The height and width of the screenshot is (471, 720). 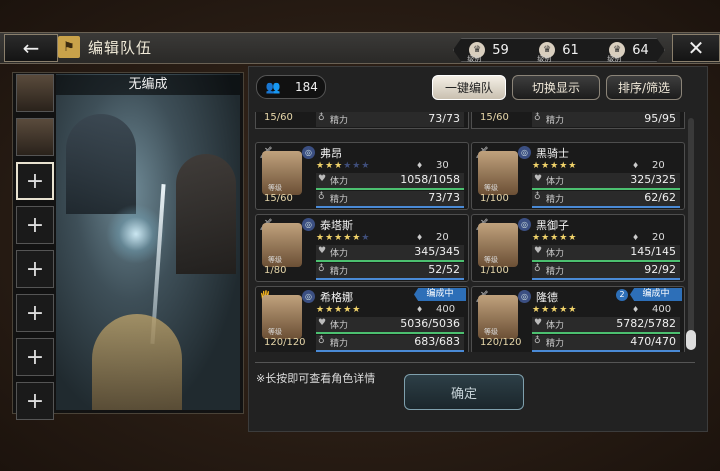 What do you see at coordinates (628, 52) in the screenshot?
I see `stat-3: ♛ 级别 64` at bounding box center [628, 52].